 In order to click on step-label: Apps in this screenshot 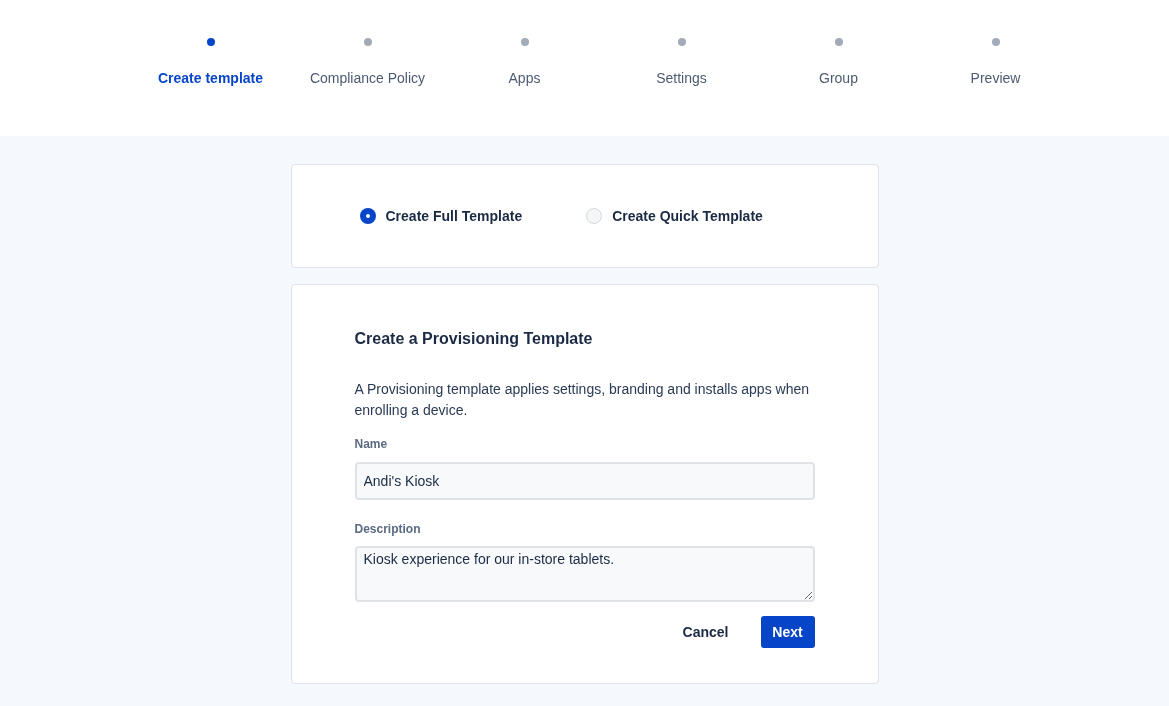, I will do `click(524, 78)`.